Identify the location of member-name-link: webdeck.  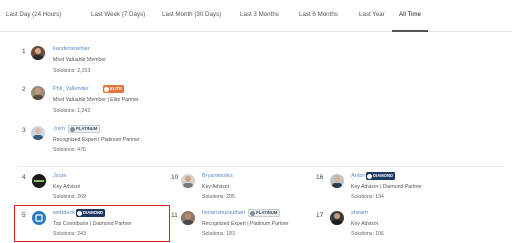
(64, 213).